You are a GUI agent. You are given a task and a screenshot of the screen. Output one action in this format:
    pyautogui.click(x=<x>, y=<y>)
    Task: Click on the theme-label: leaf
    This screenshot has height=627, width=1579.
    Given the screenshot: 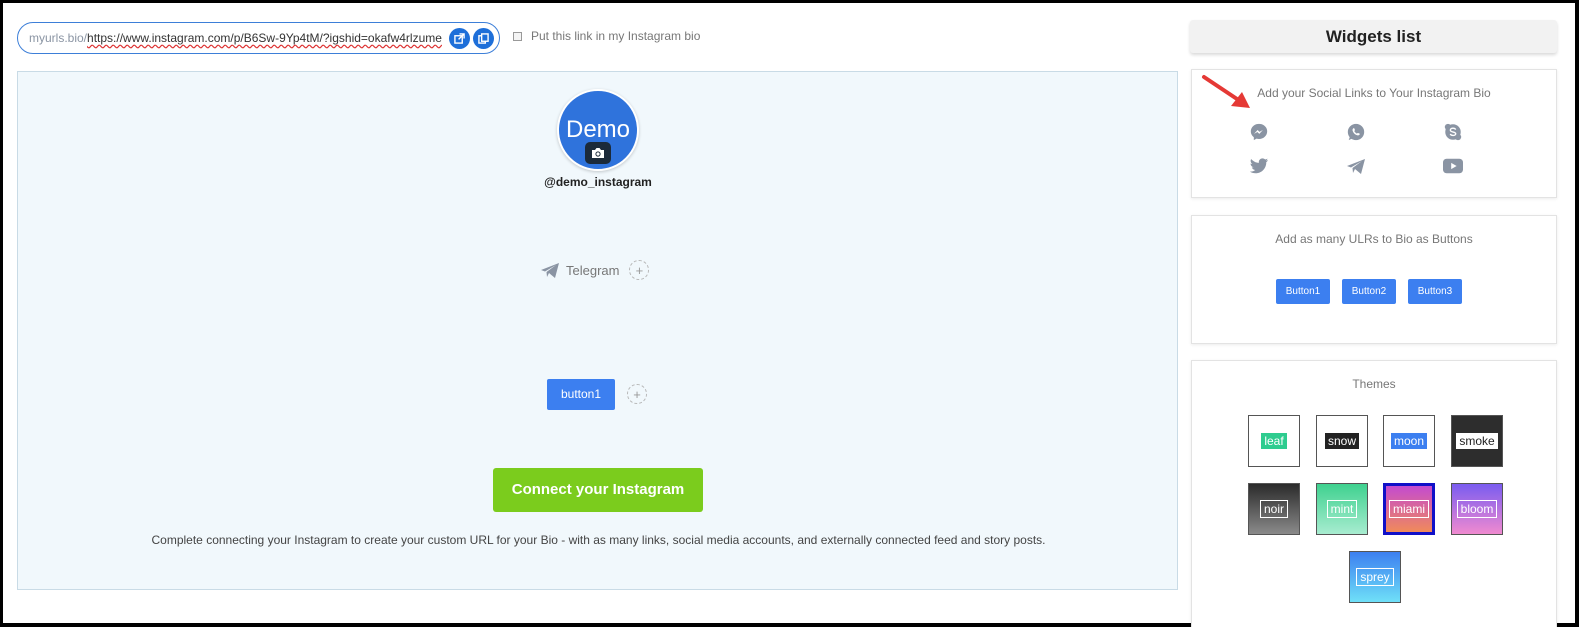 What is the action you would take?
    pyautogui.click(x=1274, y=441)
    